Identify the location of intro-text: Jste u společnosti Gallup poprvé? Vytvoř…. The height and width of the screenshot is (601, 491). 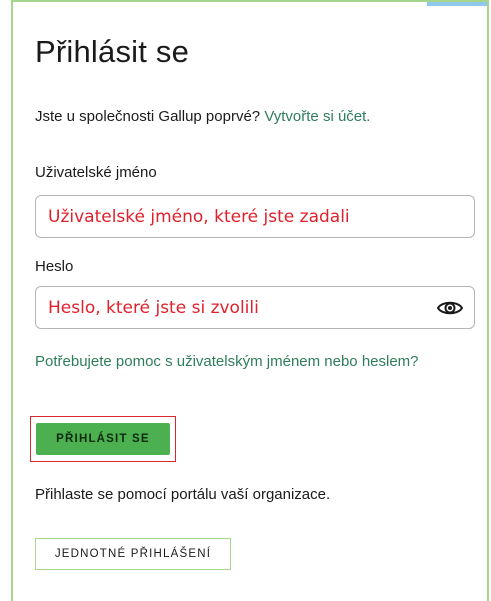
(202, 116).